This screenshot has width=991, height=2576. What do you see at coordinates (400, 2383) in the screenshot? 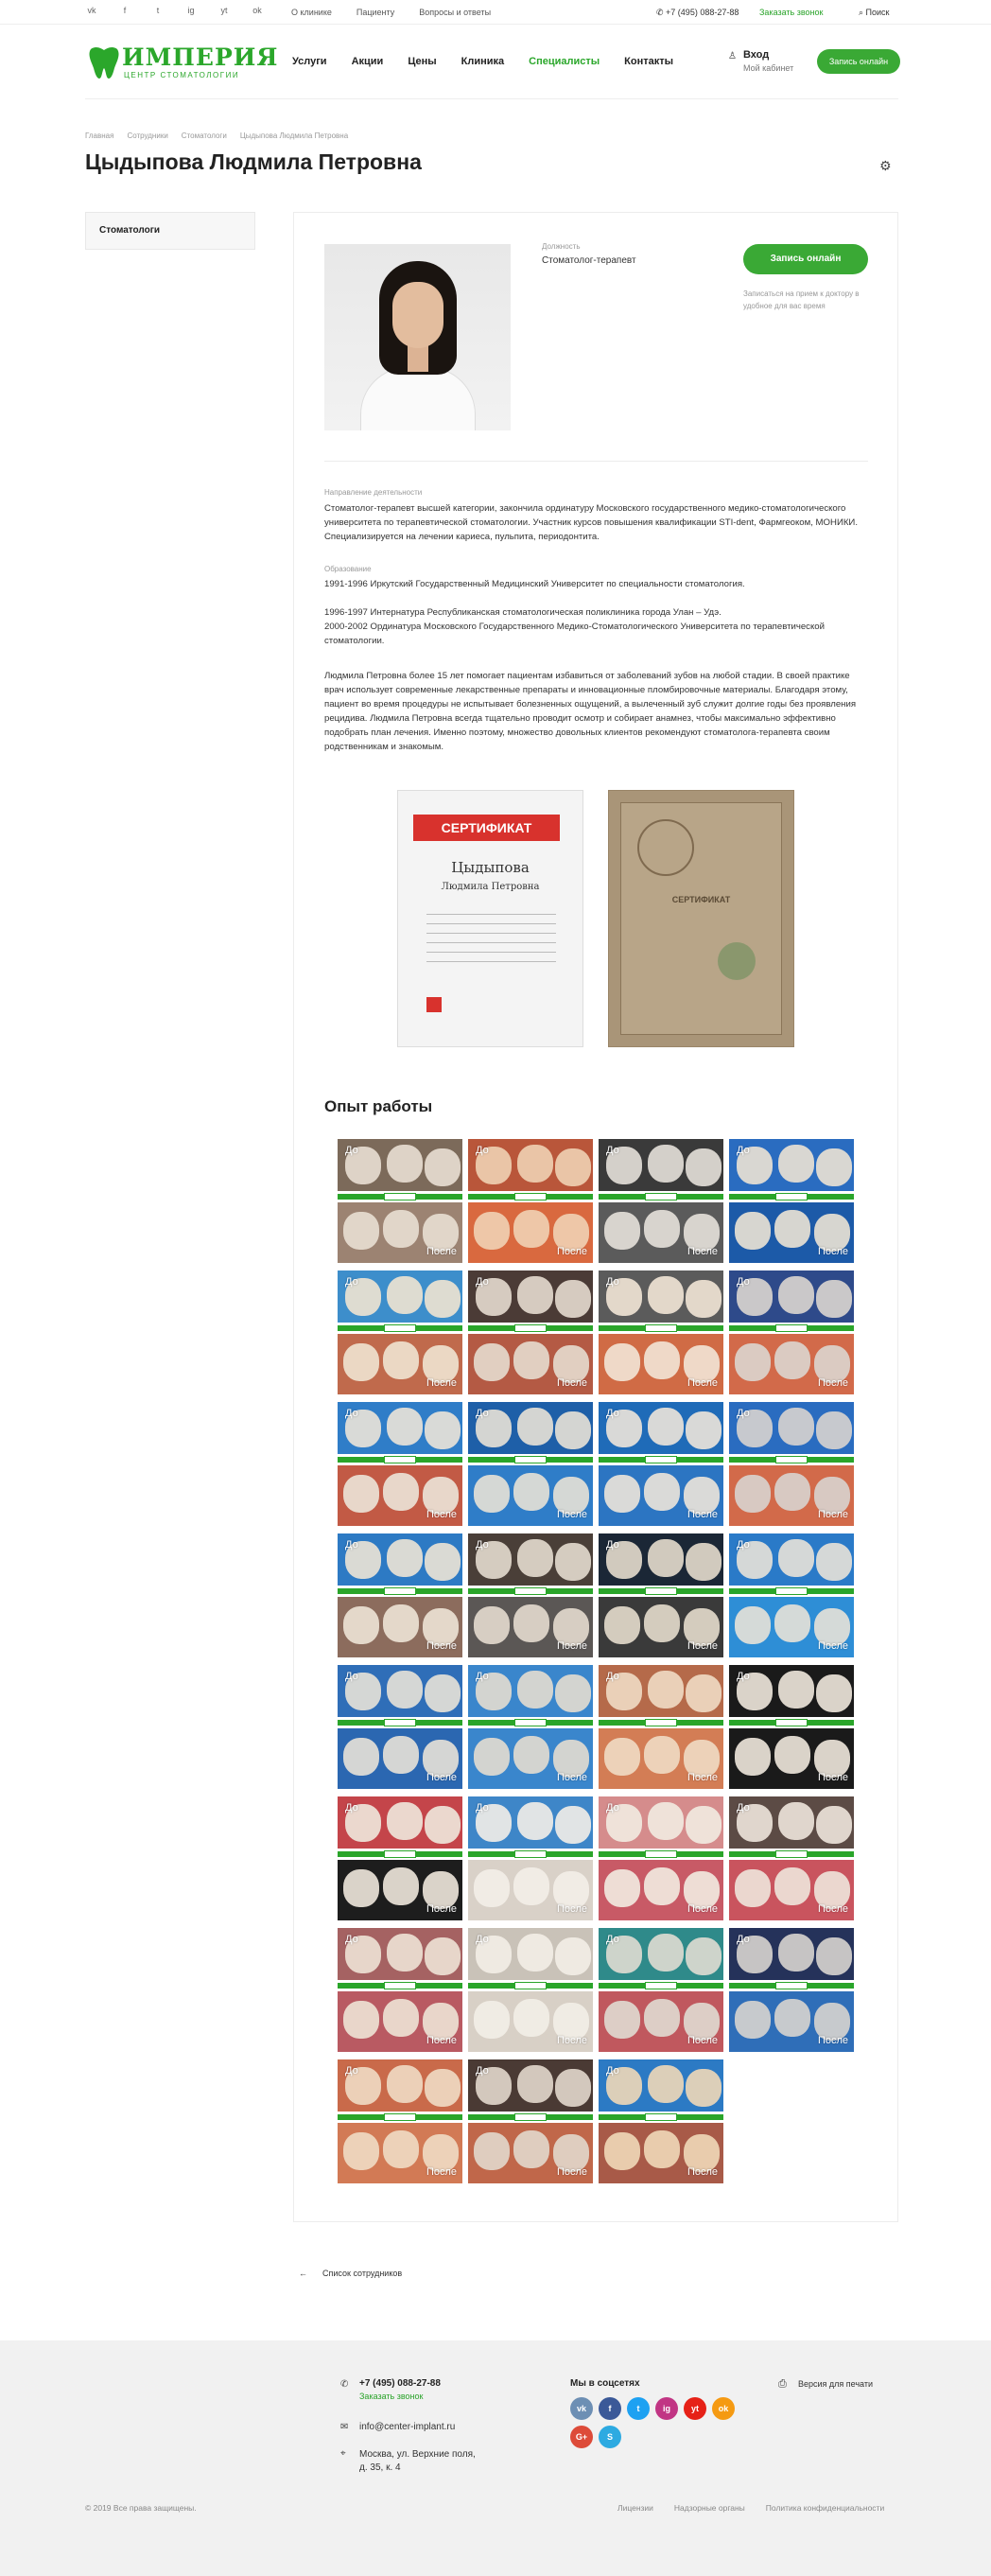
I see `footer-phone: +7 (495) 088-27-88` at bounding box center [400, 2383].